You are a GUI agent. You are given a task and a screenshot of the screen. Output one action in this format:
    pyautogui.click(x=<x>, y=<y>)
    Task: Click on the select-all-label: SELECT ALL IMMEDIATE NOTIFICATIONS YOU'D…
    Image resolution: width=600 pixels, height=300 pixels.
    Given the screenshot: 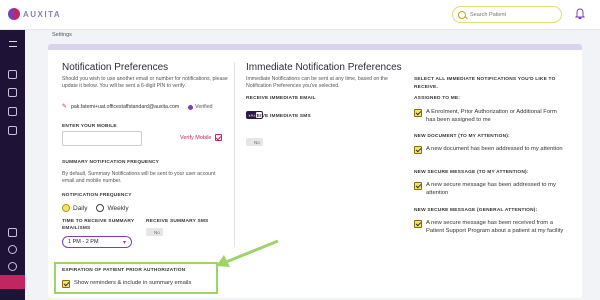 What is the action you would take?
    pyautogui.click(x=485, y=83)
    